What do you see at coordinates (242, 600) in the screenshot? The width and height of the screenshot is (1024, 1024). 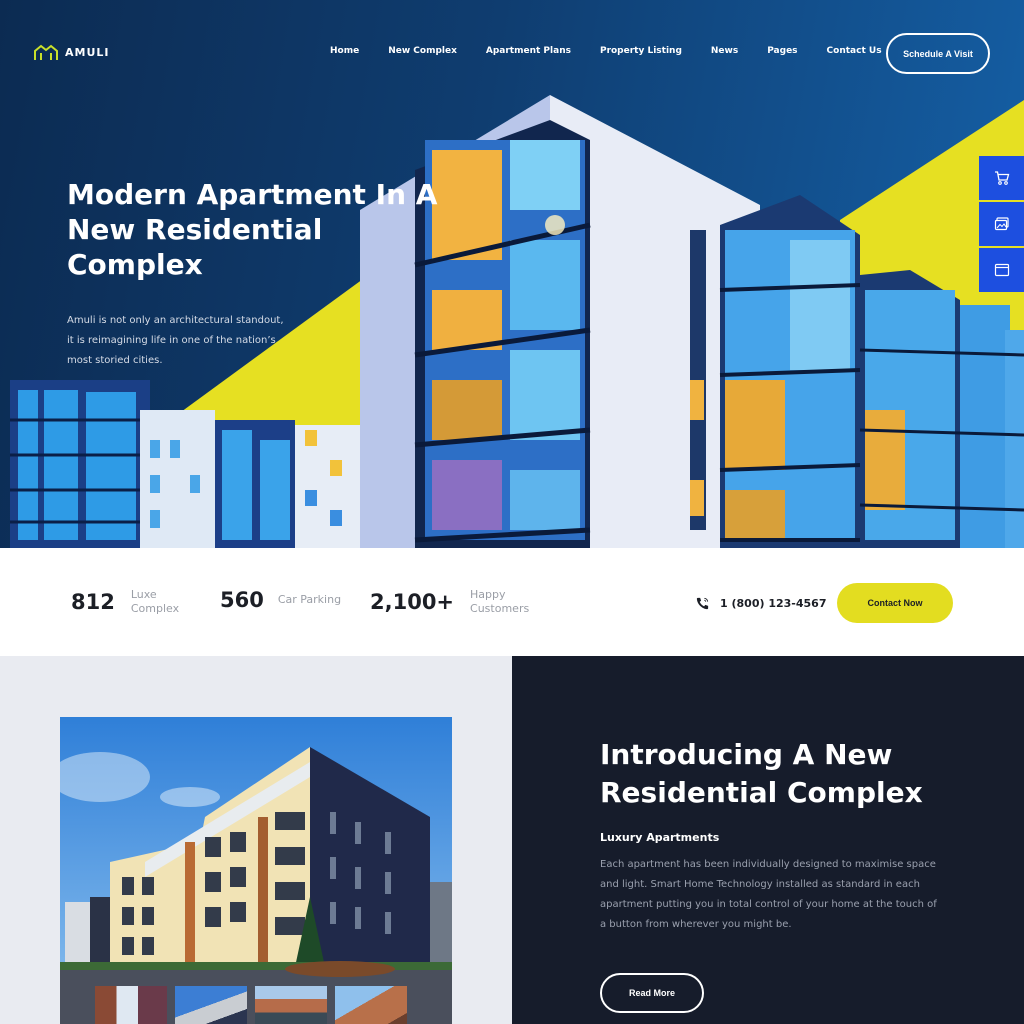 I see `stat-value: 560` at bounding box center [242, 600].